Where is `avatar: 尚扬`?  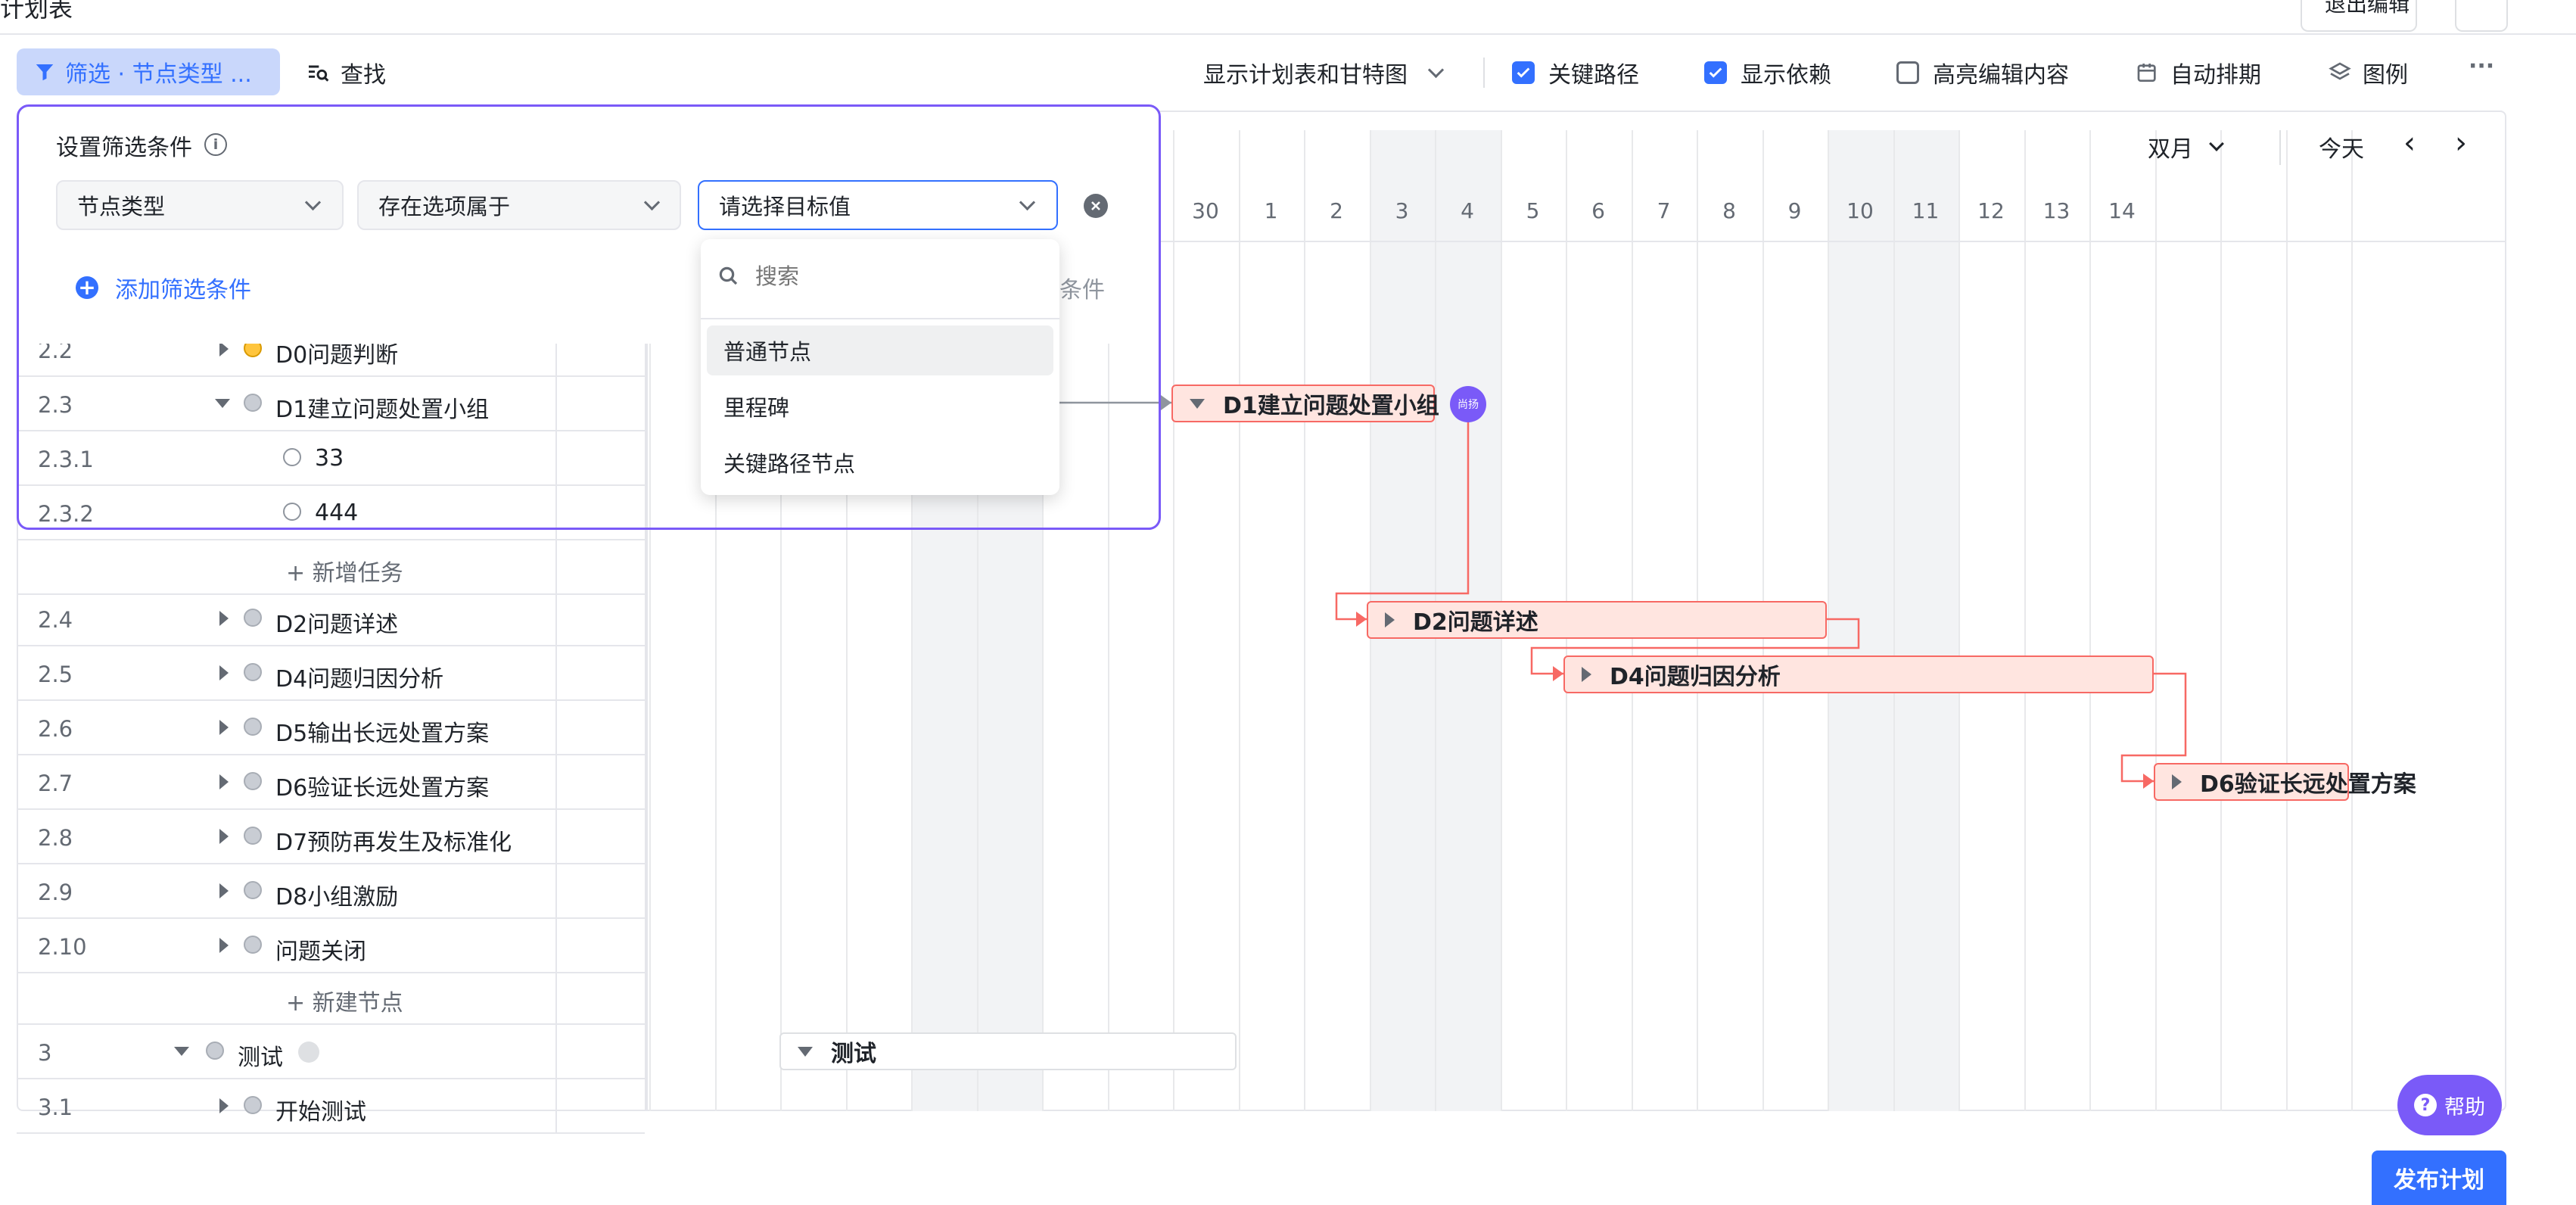
avatar: 尚扬 is located at coordinates (1468, 404).